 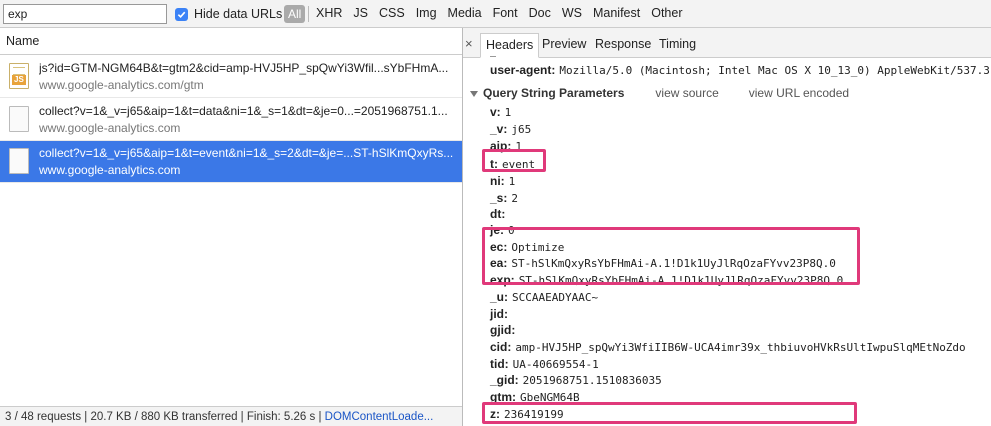 What do you see at coordinates (623, 45) in the screenshot?
I see `tab-response: Response` at bounding box center [623, 45].